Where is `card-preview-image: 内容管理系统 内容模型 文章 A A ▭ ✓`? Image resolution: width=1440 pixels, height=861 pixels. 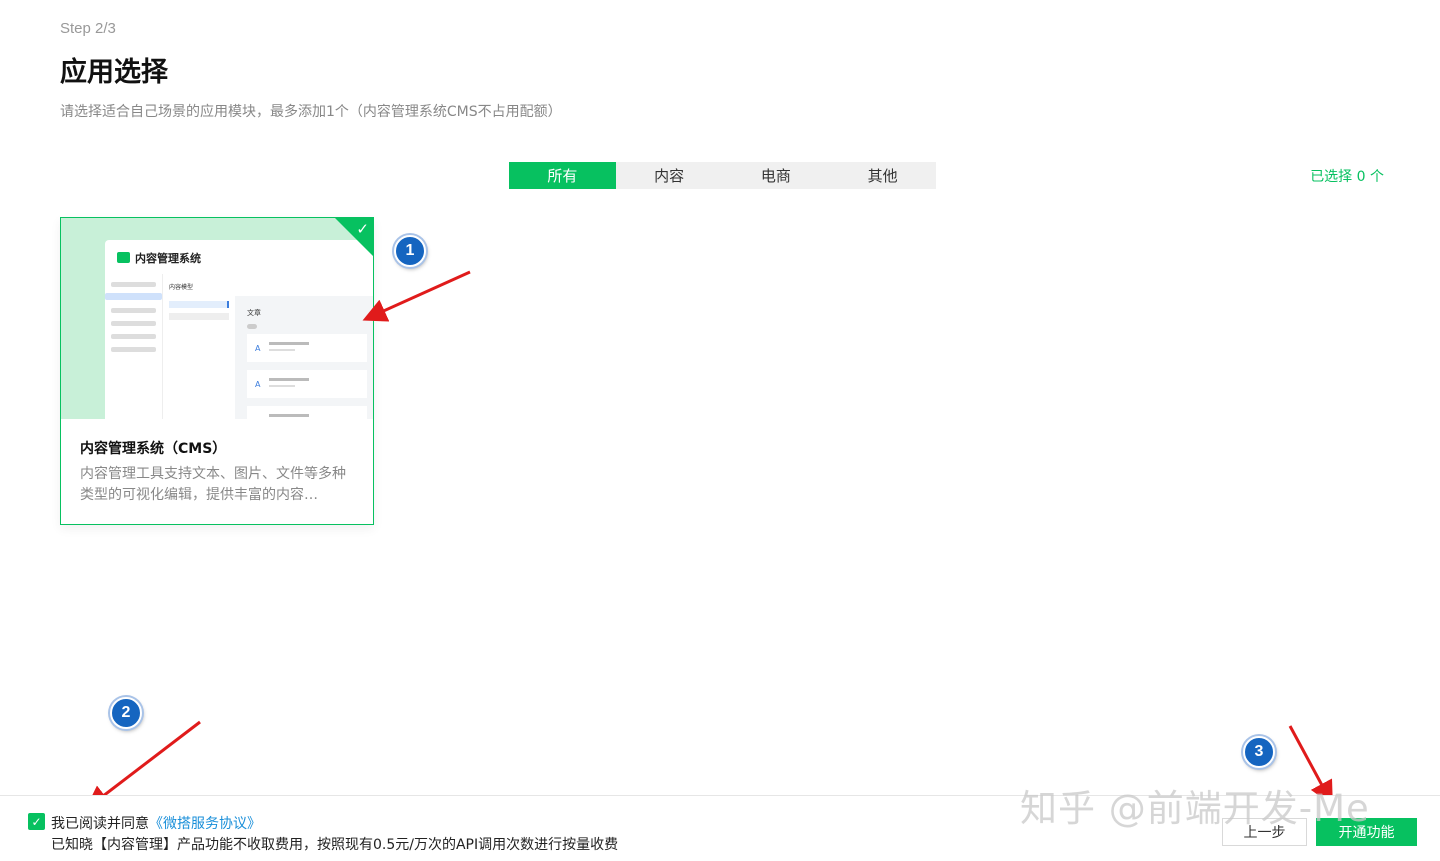 card-preview-image: 内容管理系统 内容模型 文章 A A ▭ ✓ is located at coordinates (217, 318).